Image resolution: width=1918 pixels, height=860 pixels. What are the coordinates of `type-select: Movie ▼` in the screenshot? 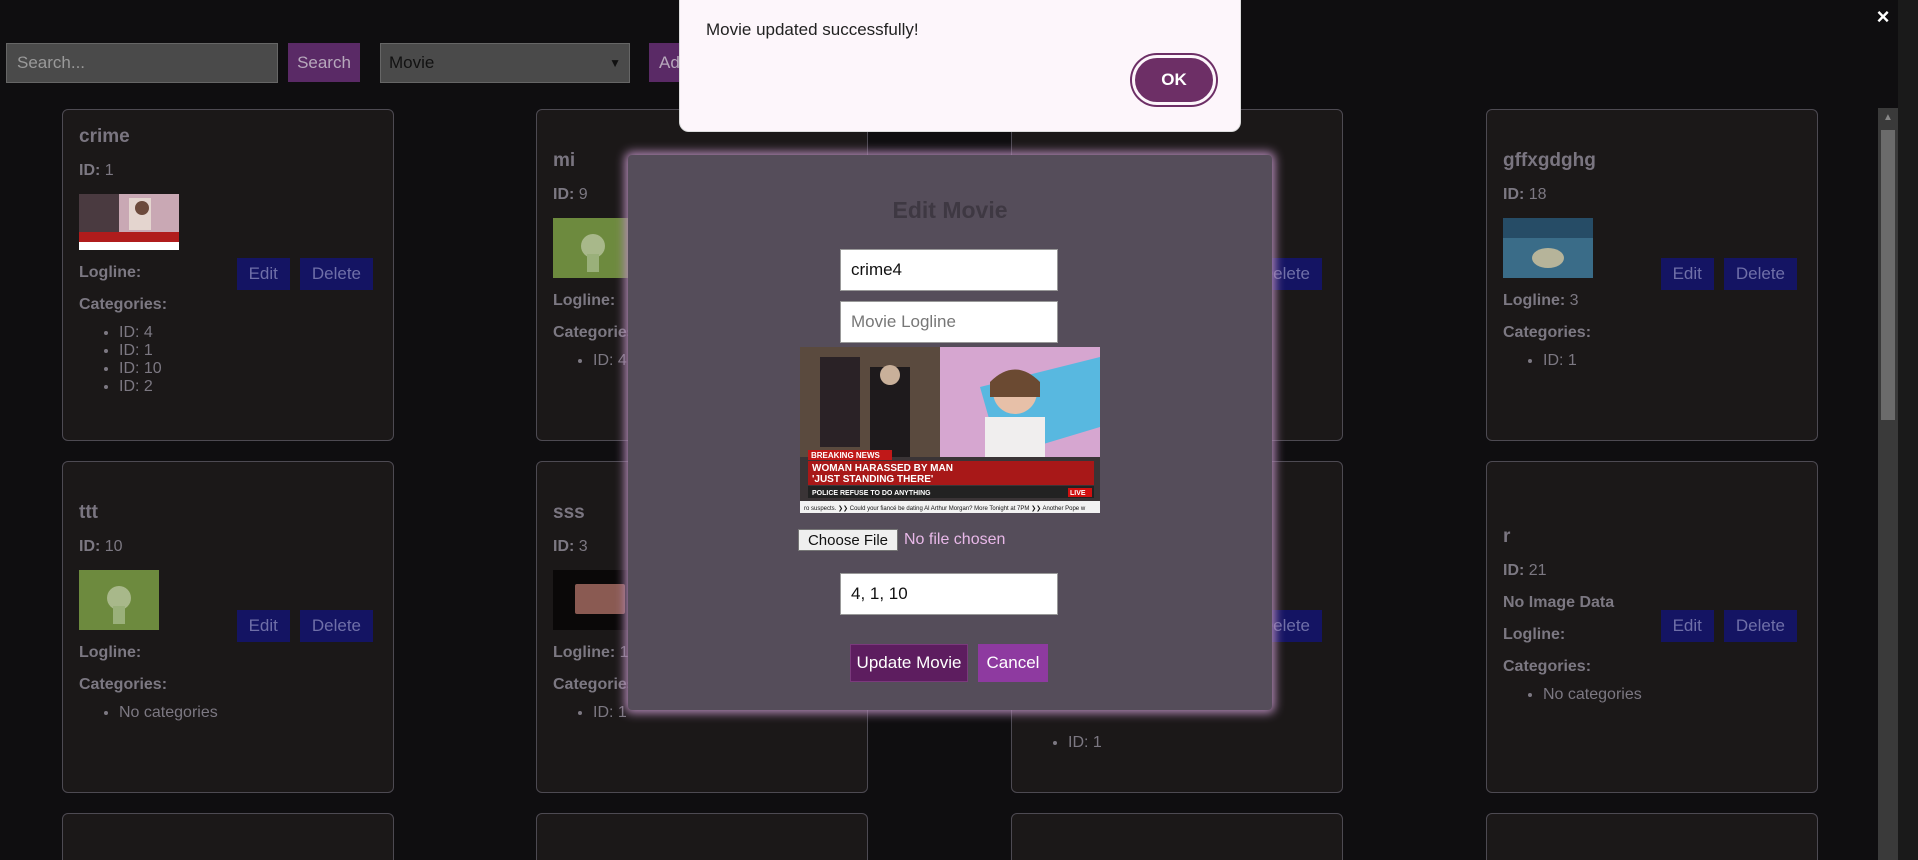 It's located at (505, 63).